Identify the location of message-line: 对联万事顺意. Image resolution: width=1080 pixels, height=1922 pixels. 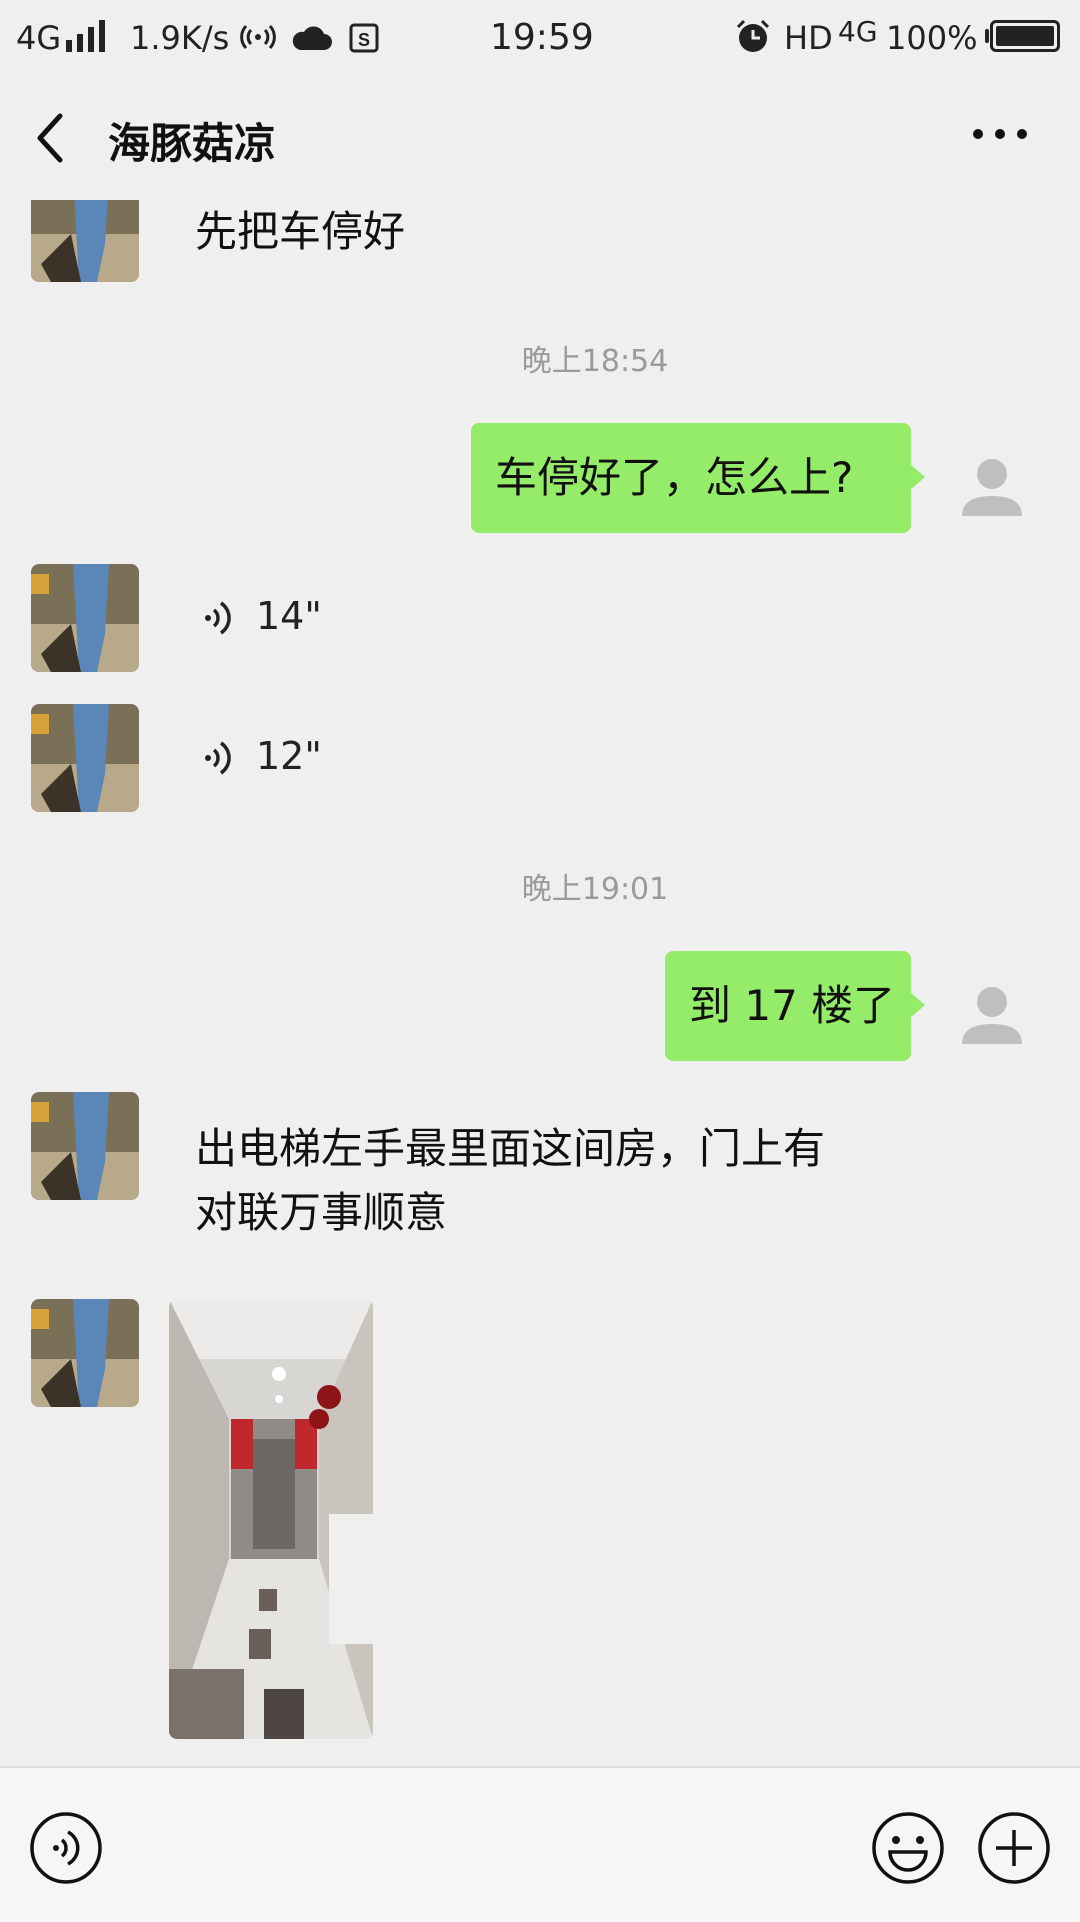
(321, 1212).